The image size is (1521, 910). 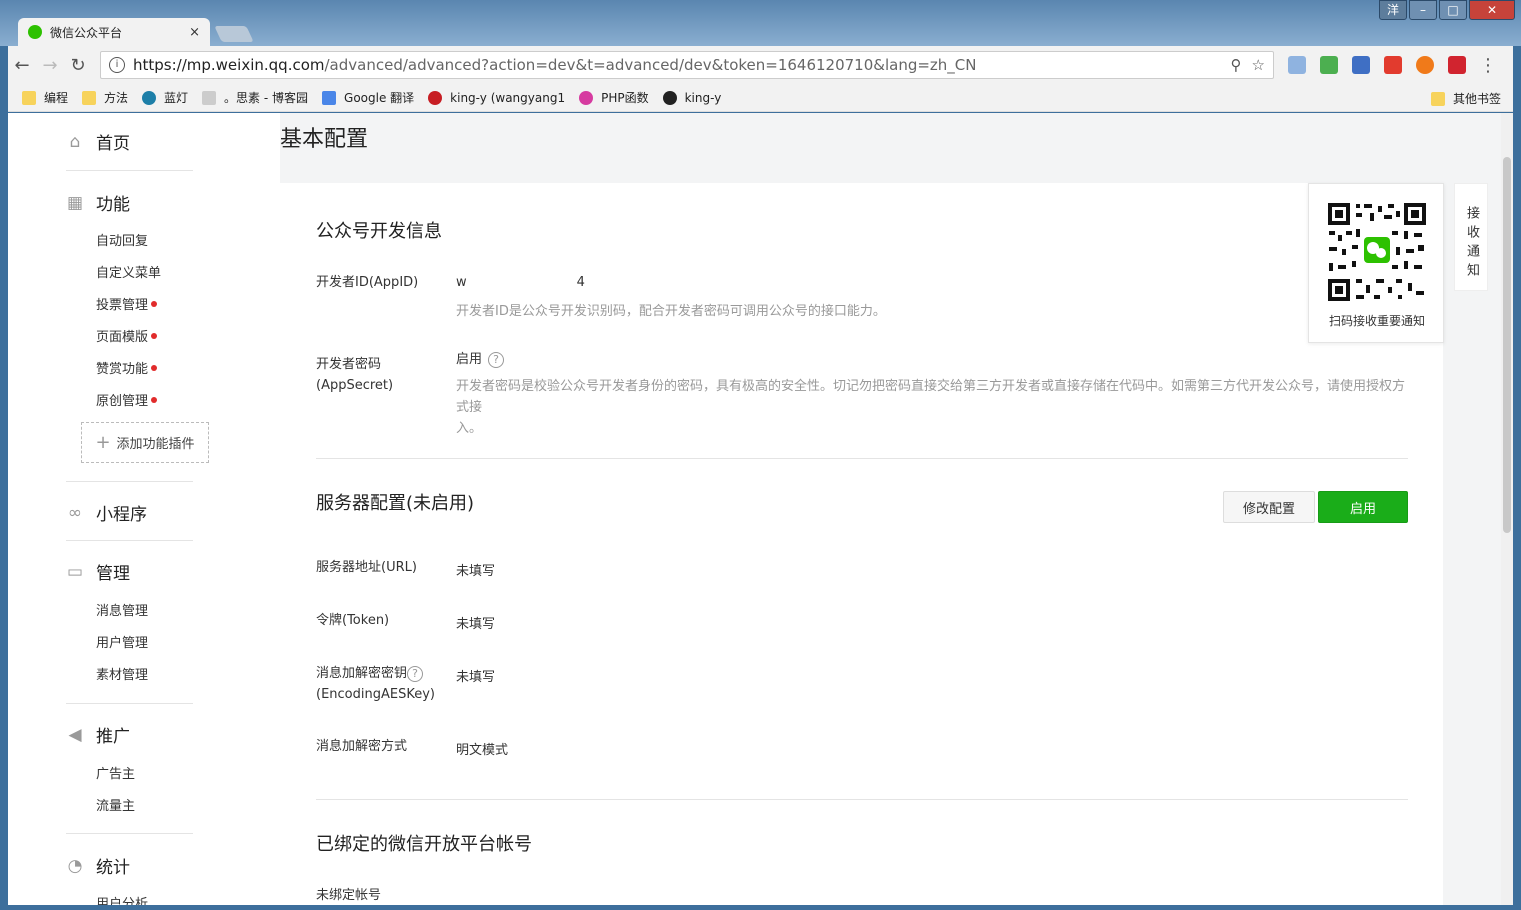 What do you see at coordinates (1329, 65) in the screenshot?
I see `extension-puzzle-icon` at bounding box center [1329, 65].